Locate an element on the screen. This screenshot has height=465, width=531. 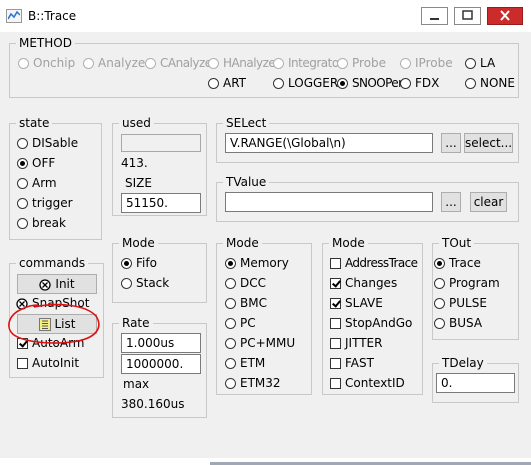
mode-etm: ETM is located at coordinates (245, 363).